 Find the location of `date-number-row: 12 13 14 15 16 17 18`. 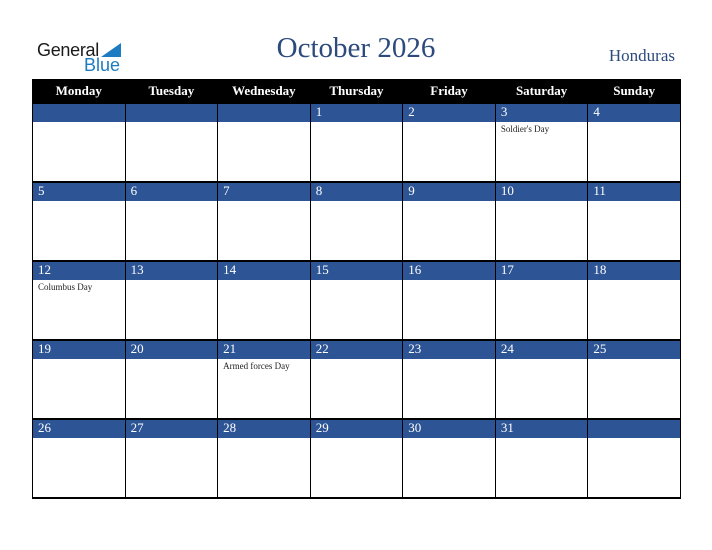

date-number-row: 12 13 14 15 16 17 18 is located at coordinates (356, 270).